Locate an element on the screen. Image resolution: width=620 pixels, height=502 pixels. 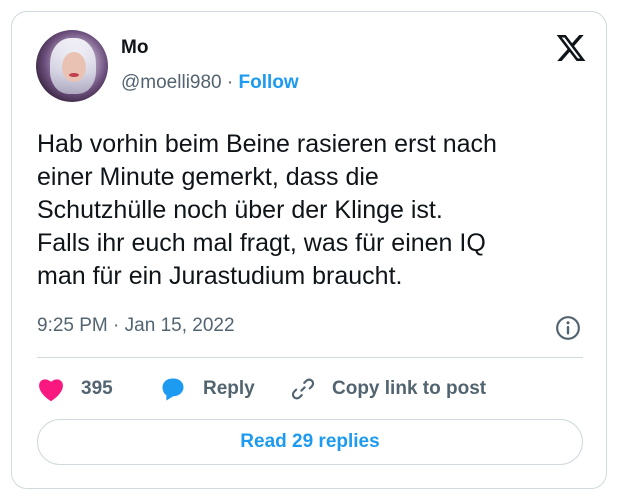
likes-count: 395 is located at coordinates (97, 388).